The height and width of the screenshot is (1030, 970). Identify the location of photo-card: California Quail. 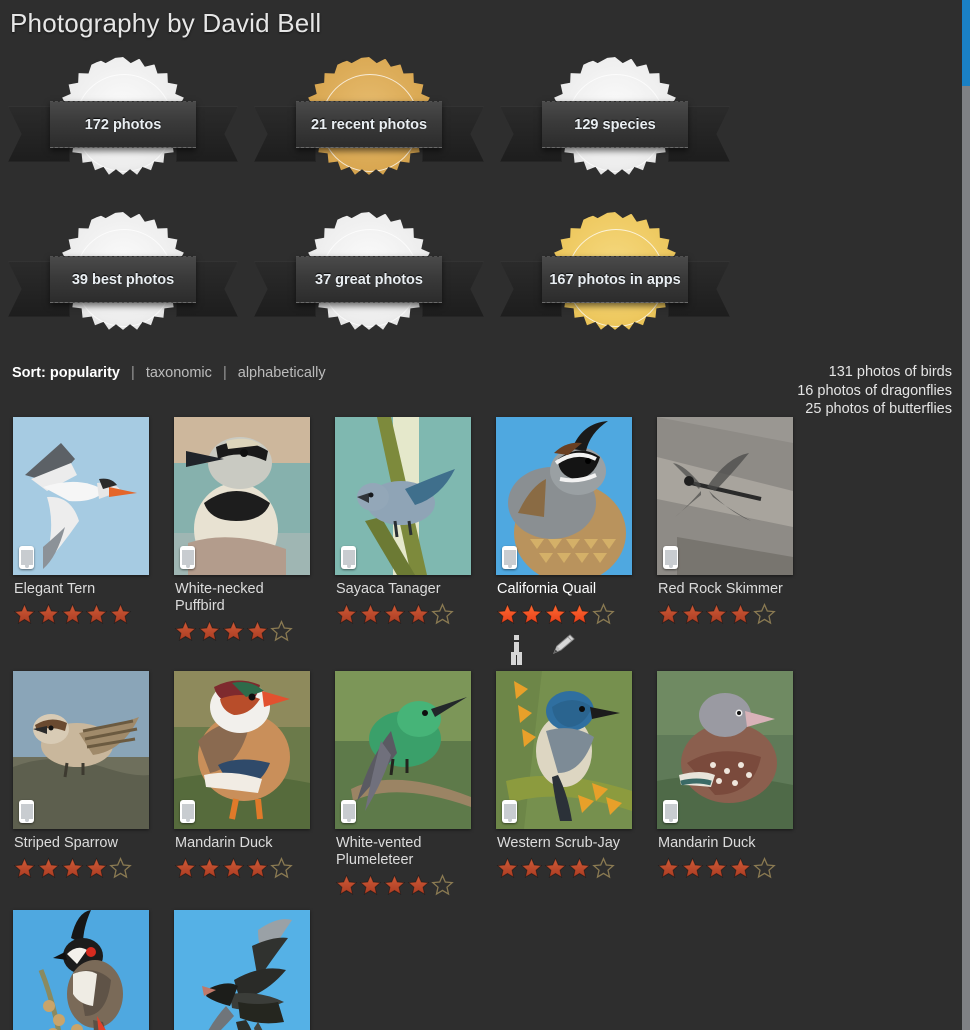
(576, 537).